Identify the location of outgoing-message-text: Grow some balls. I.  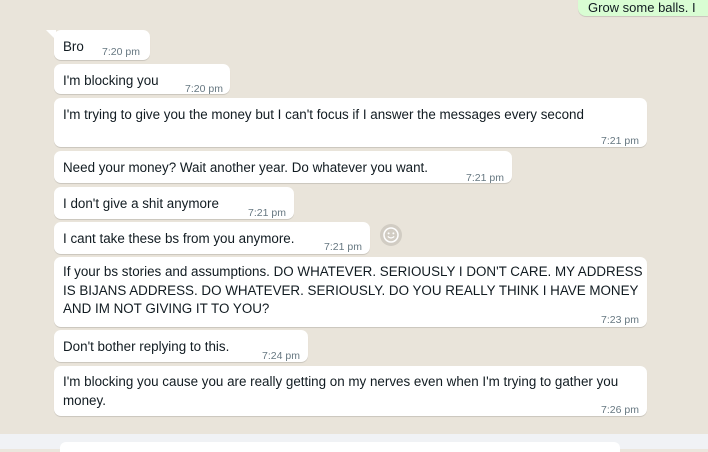
(642, 7).